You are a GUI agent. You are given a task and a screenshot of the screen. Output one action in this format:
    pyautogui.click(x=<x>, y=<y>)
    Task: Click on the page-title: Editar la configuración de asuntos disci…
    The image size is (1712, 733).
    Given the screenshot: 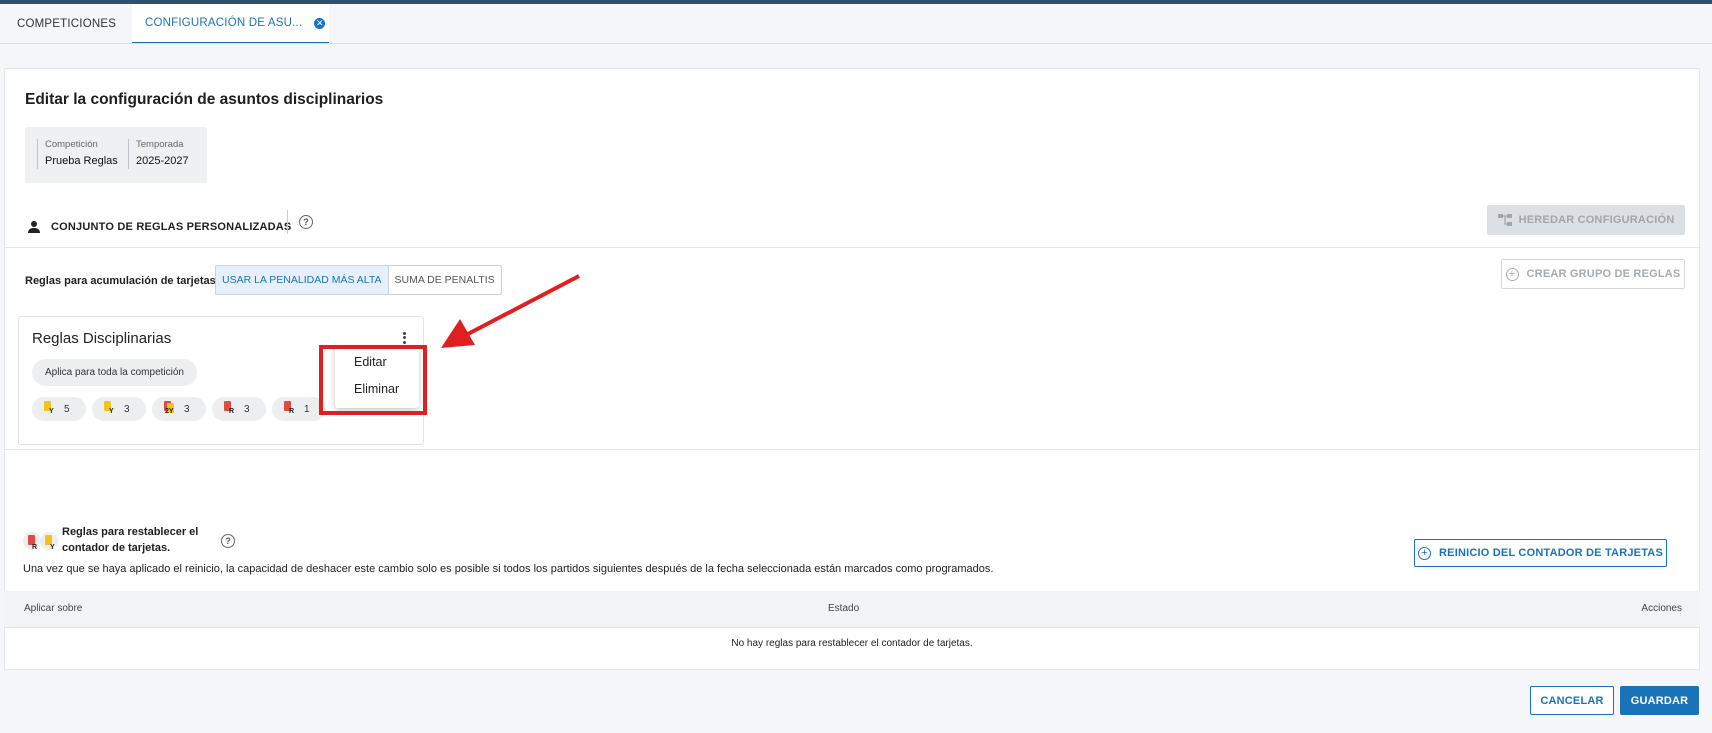 What is the action you would take?
    pyautogui.click(x=204, y=99)
    